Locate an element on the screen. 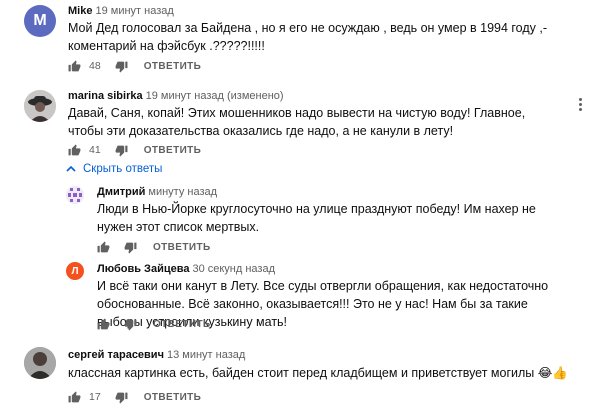 Image resolution: width=600 pixels, height=413 pixels. comment-actions: 48 ОТВЕТИТЬ is located at coordinates (134, 66).